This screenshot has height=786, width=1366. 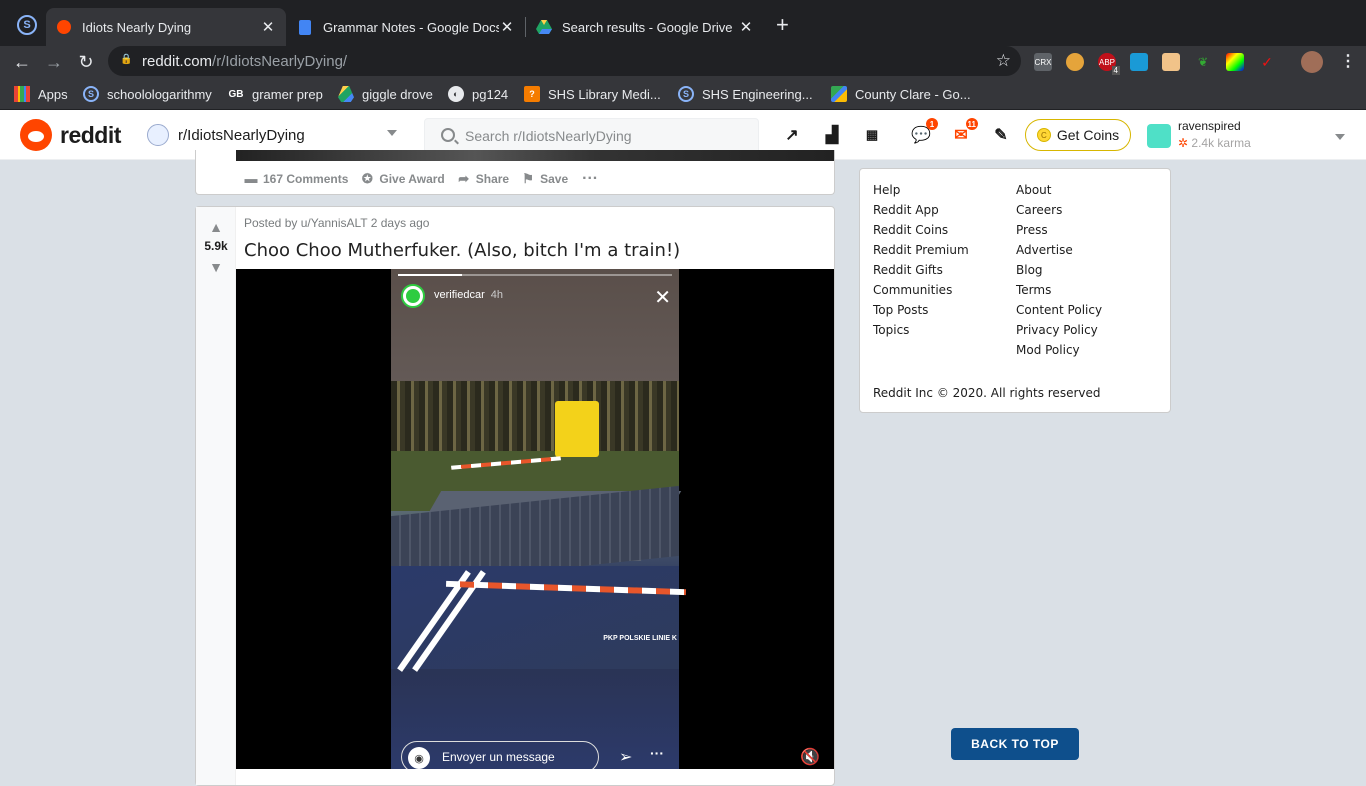 What do you see at coordinates (1048, 350) in the screenshot?
I see `footer-link-mod-policy: Mod Policy` at bounding box center [1048, 350].